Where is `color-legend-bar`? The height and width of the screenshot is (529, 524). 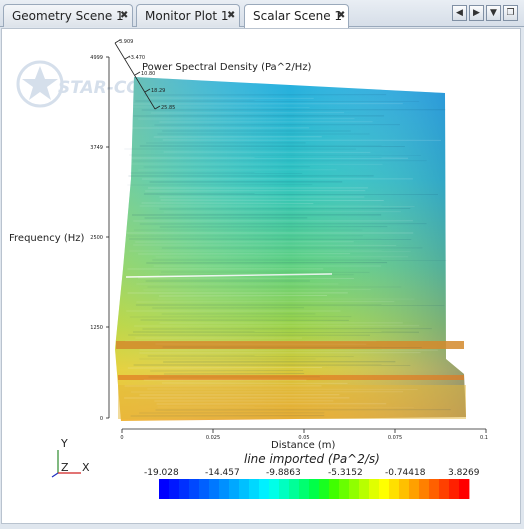 color-legend-bar is located at coordinates (314, 489).